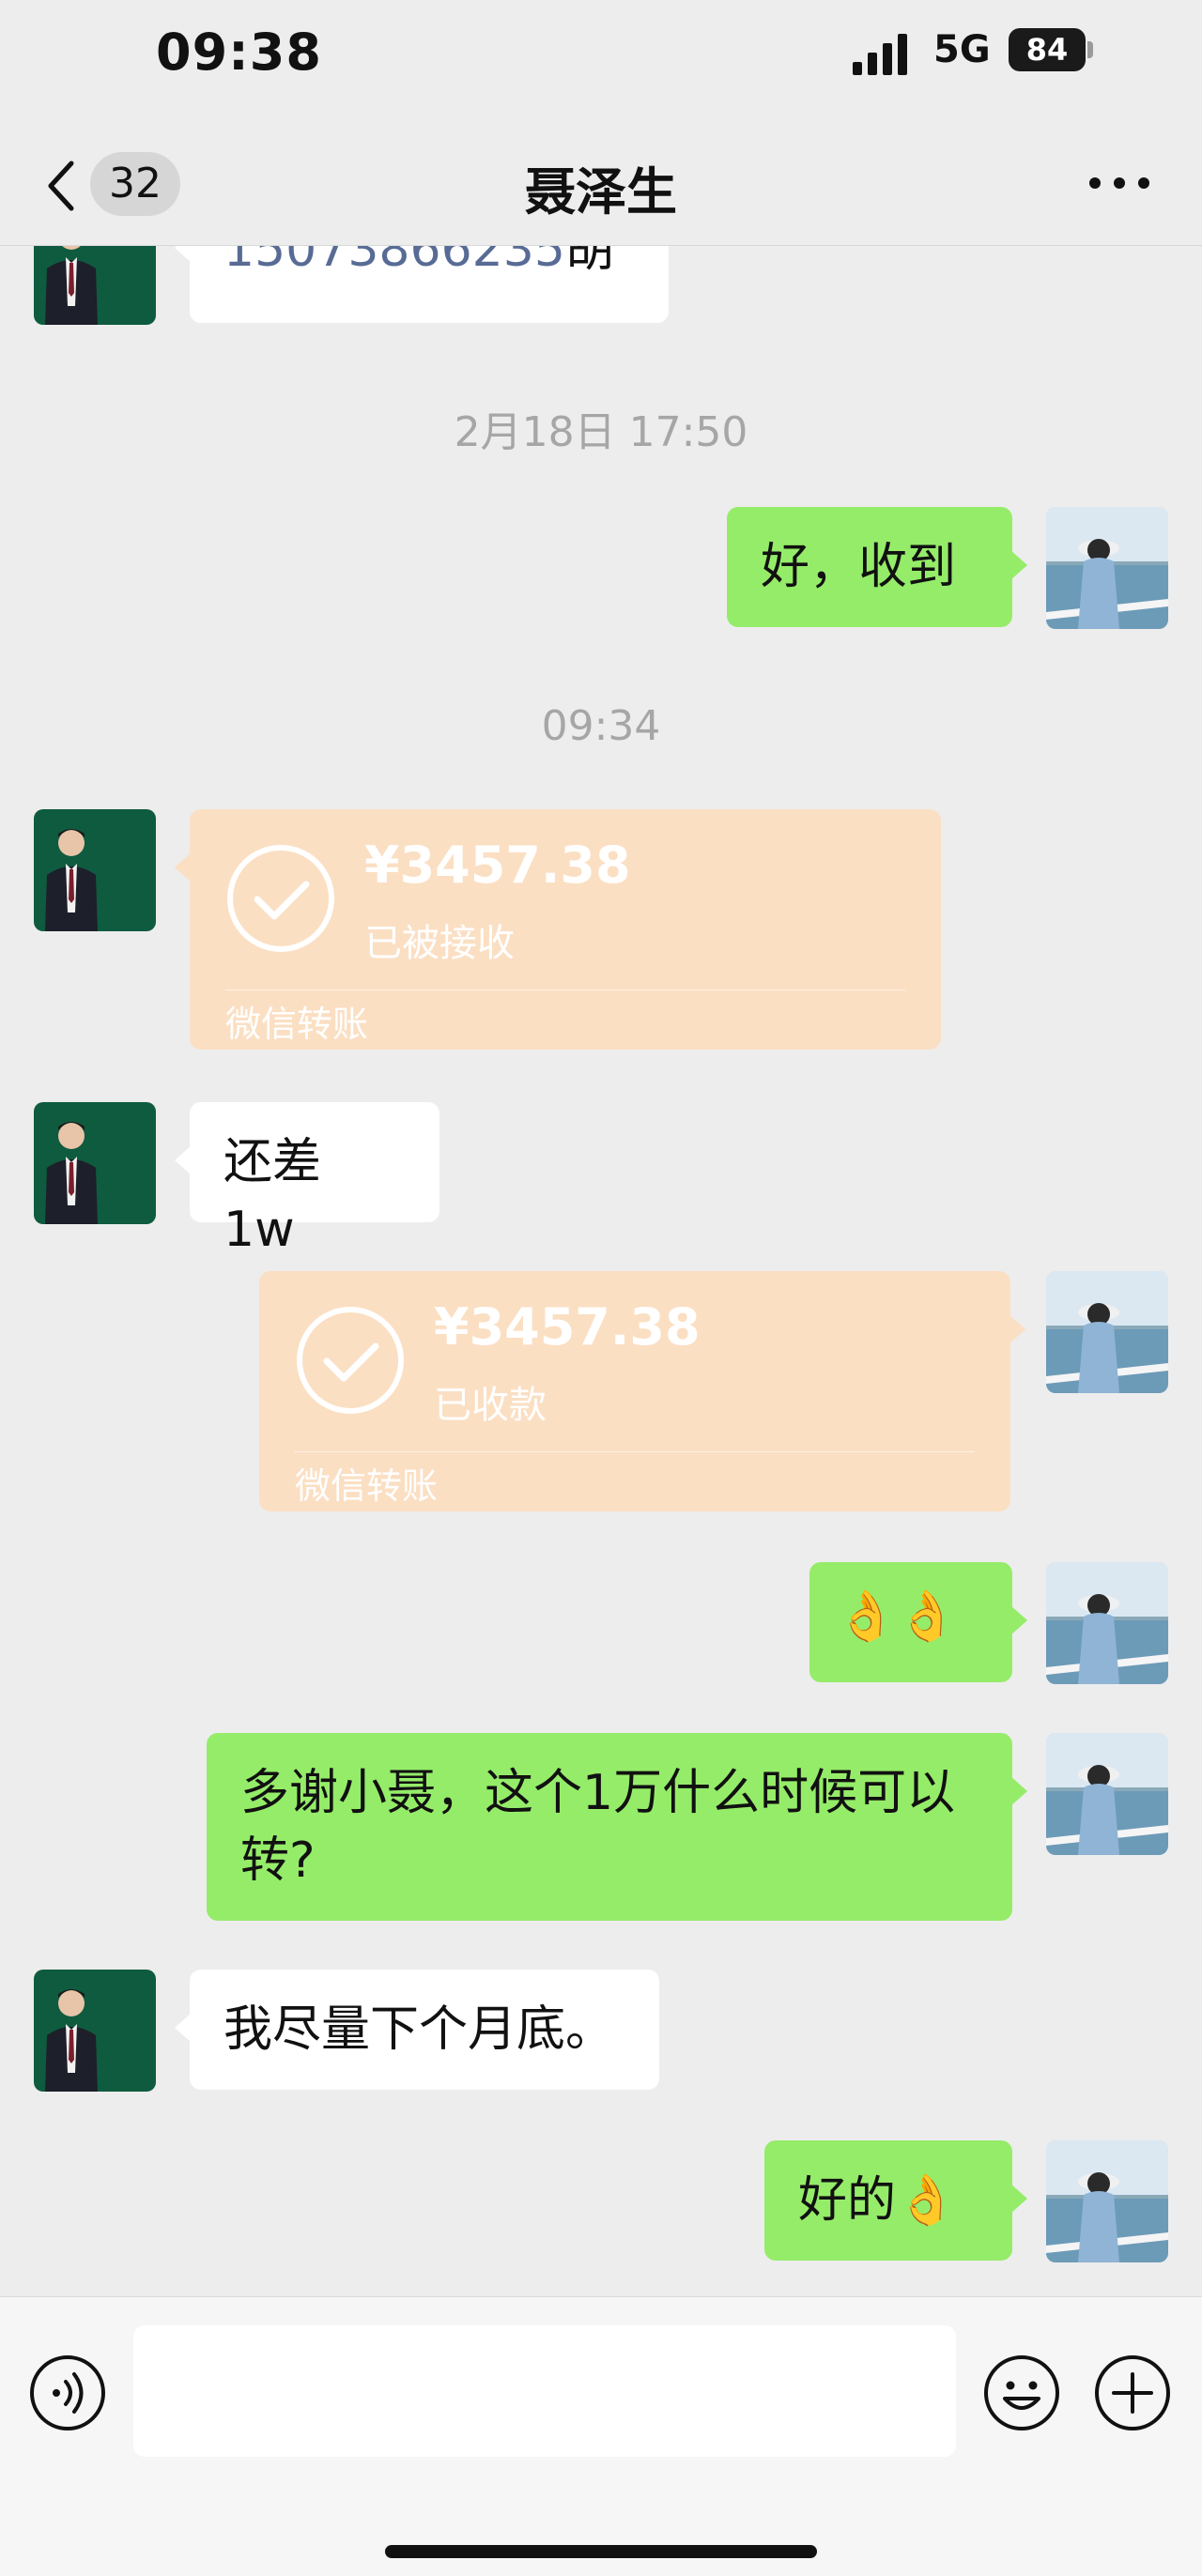 The height and width of the screenshot is (2576, 1202). Describe the element at coordinates (417, 2030) in the screenshot. I see `message-bubble: 我尽量下个月底。` at that location.